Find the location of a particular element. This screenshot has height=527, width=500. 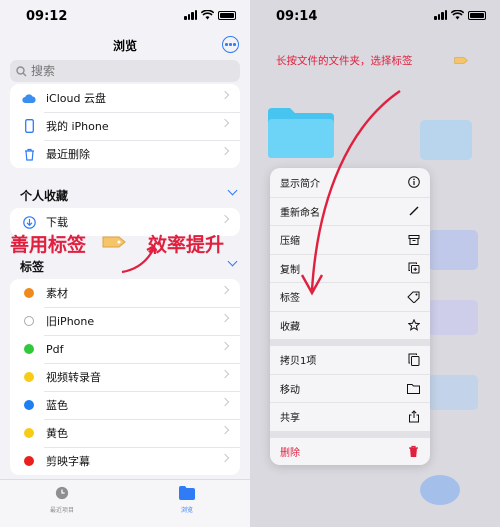

instruction-hint: 长按文件的文件夹，选择标签 is located at coordinates (344, 61).